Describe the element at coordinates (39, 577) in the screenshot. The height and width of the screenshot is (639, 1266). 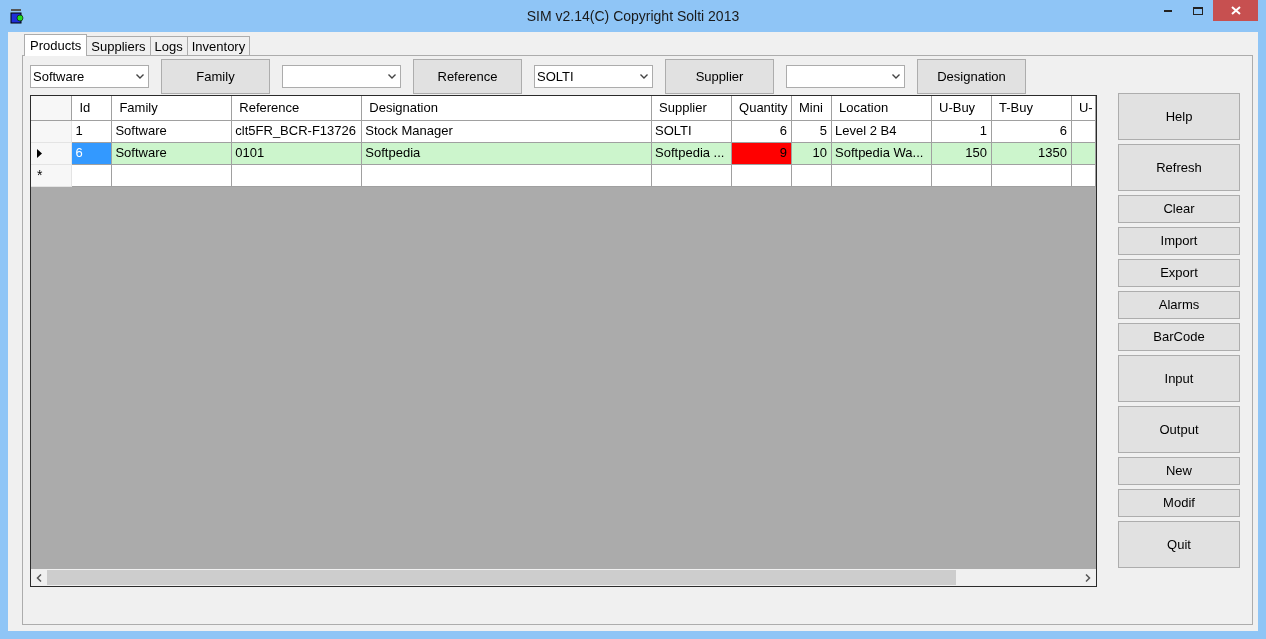
I see `chevron-left-icon` at that location.